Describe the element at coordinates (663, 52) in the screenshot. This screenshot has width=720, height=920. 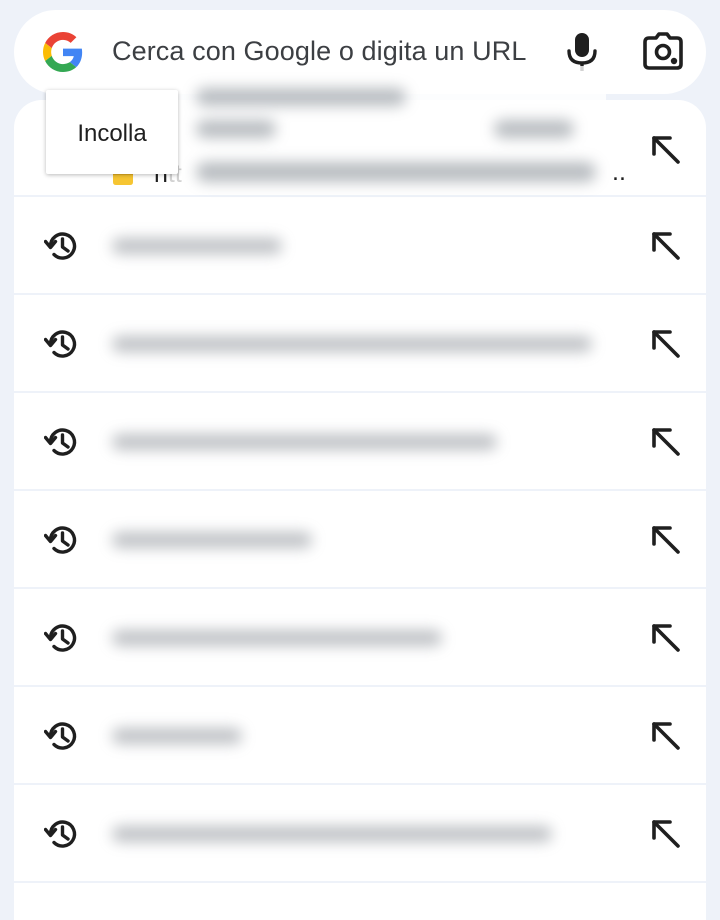
I see `google-lens-icon` at that location.